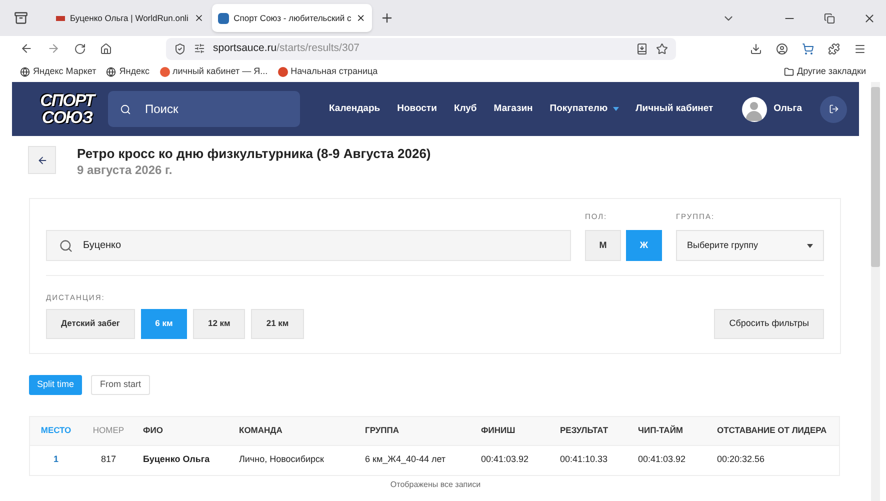  I want to click on table-cell-text: 6 км_Ж4_40-44 лет, so click(405, 459).